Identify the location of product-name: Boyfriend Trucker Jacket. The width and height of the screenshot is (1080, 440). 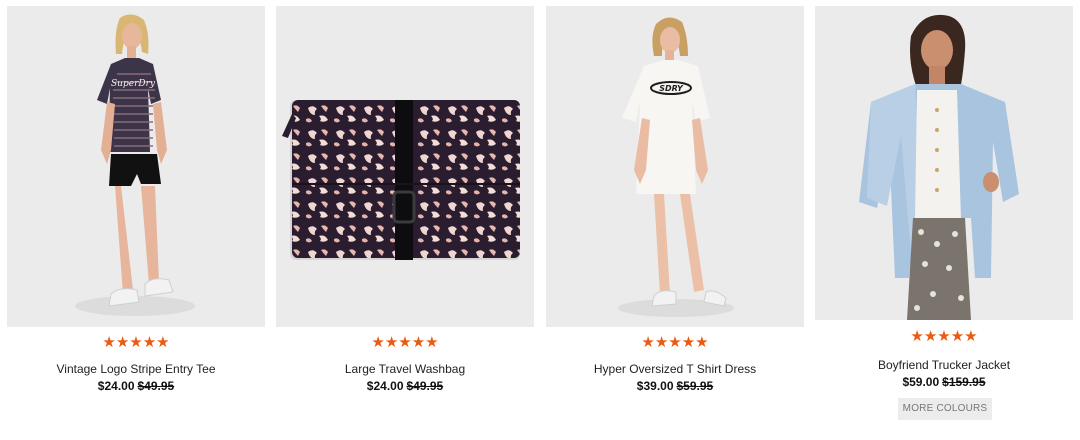
(944, 365).